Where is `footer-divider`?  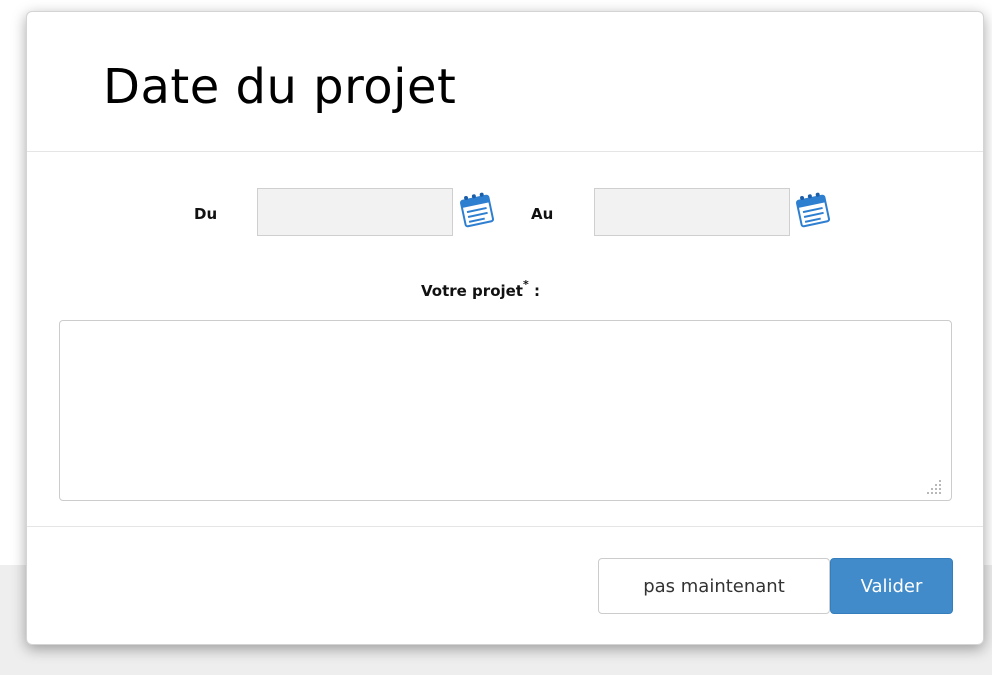 footer-divider is located at coordinates (505, 526).